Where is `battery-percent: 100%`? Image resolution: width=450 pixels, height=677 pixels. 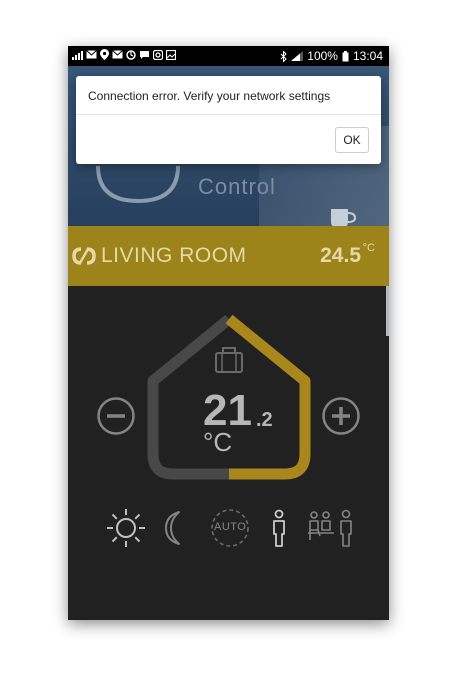
battery-percent: 100% is located at coordinates (322, 56).